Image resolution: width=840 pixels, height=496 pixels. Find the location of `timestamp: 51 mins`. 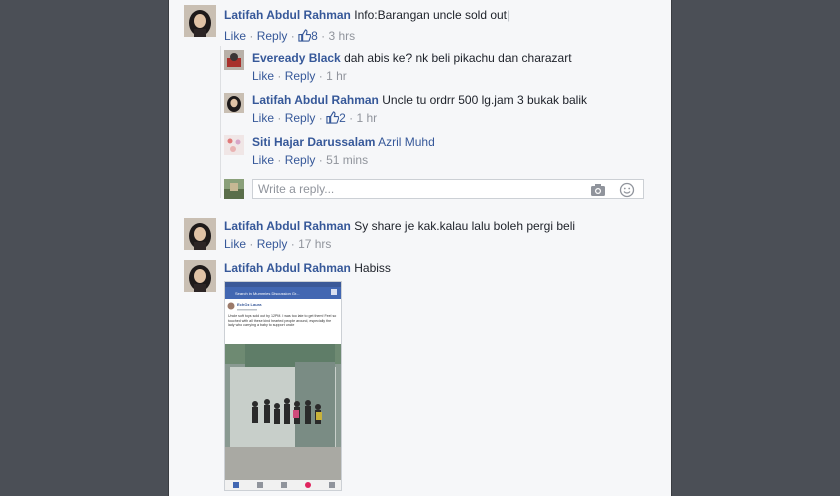

timestamp: 51 mins is located at coordinates (347, 160).